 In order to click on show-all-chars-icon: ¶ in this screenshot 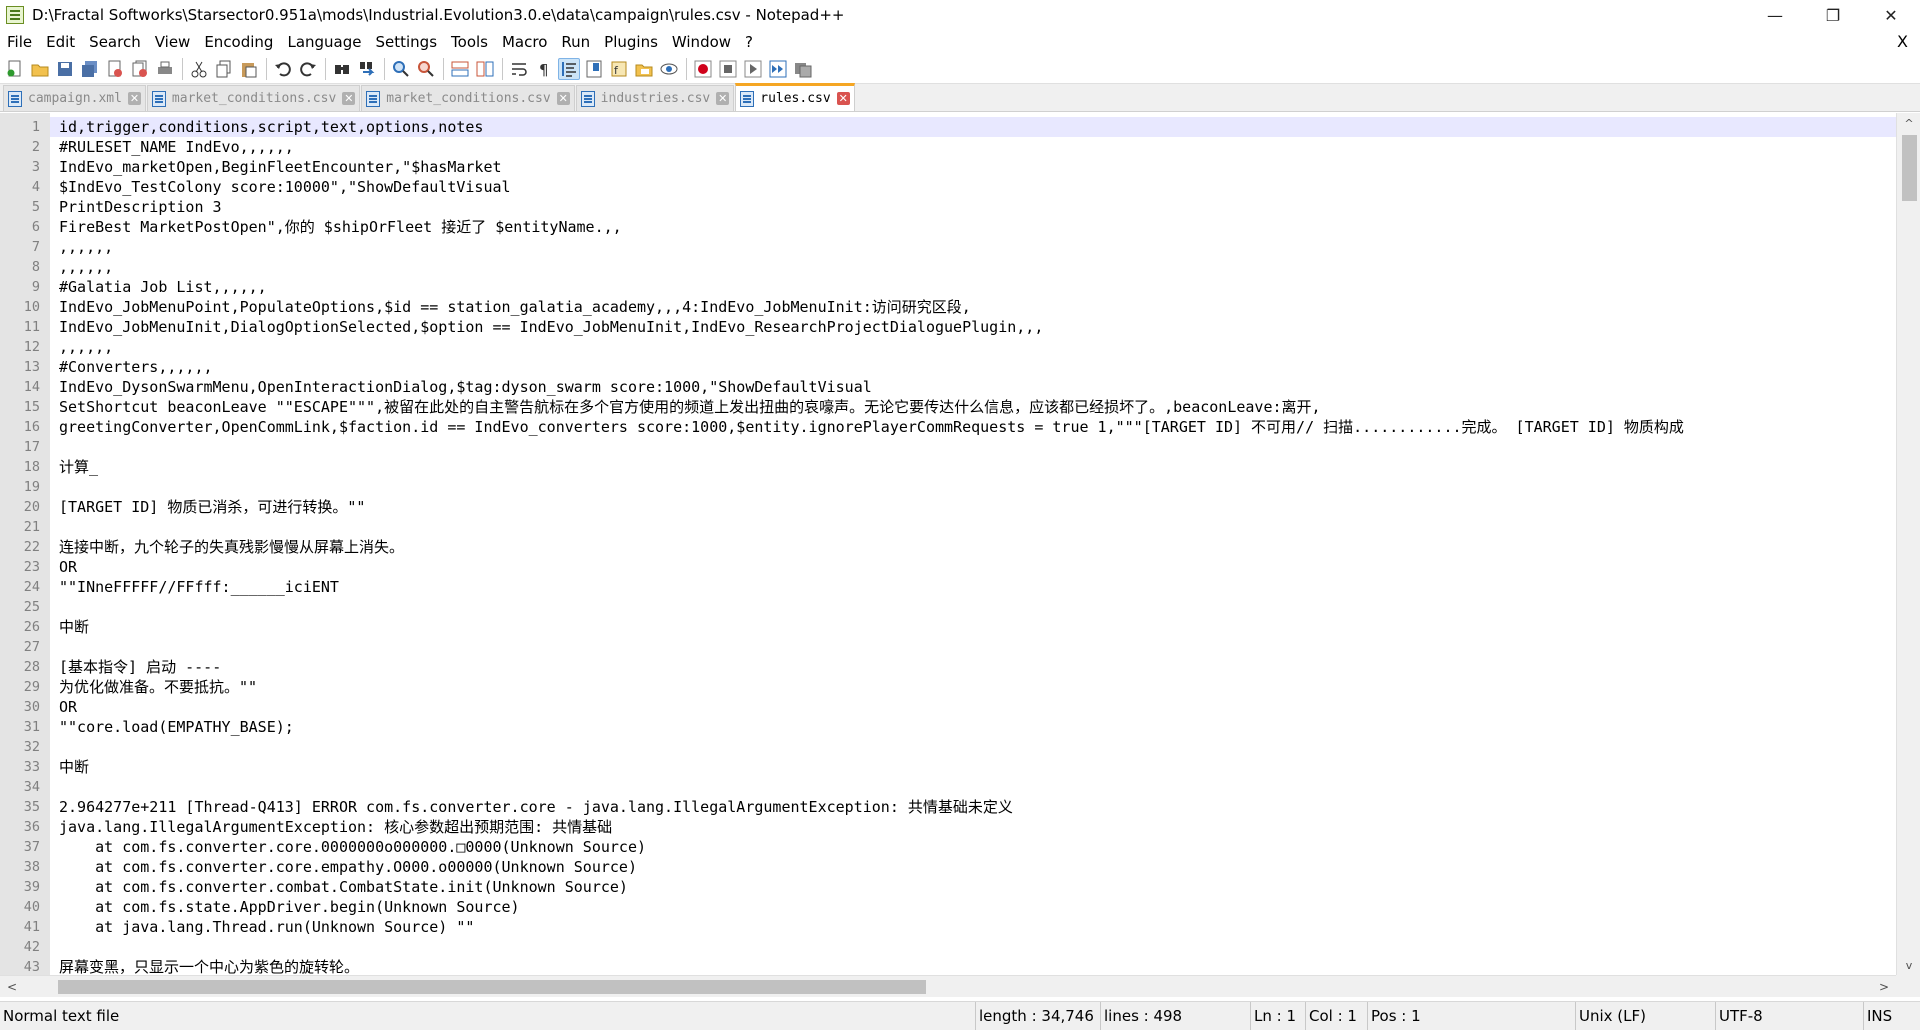, I will do `click(544, 69)`.